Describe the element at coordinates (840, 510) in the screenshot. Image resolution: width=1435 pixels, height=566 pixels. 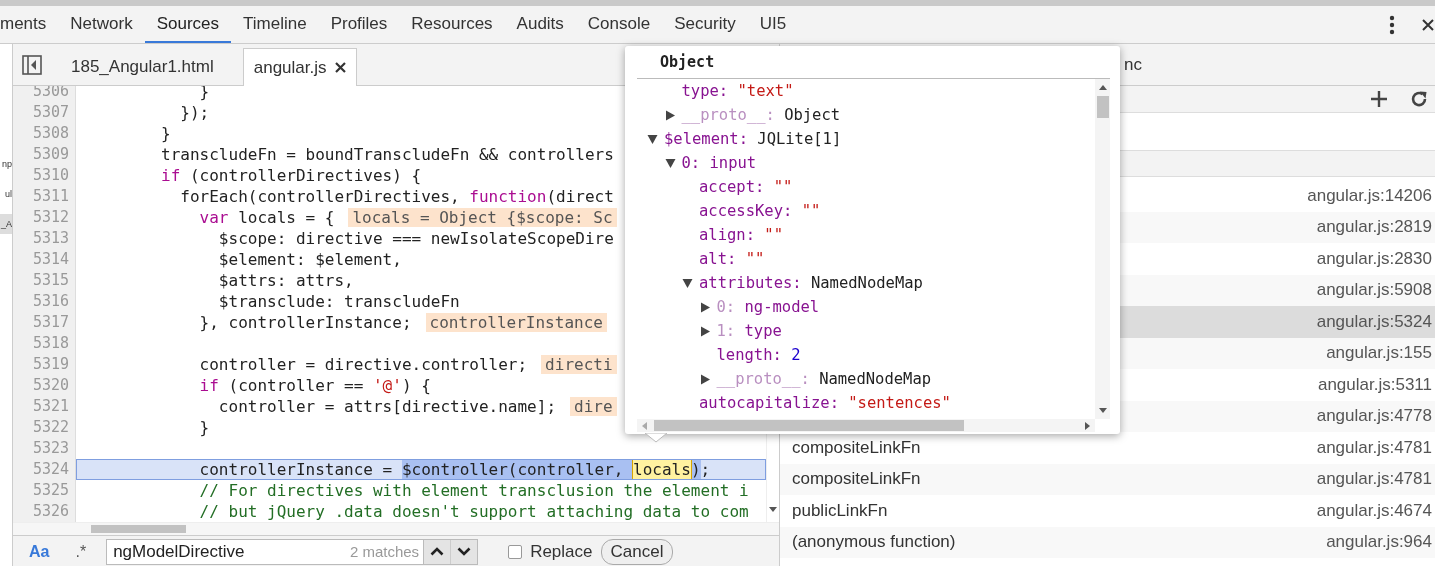
I see `function-name: publicLinkFn` at that location.